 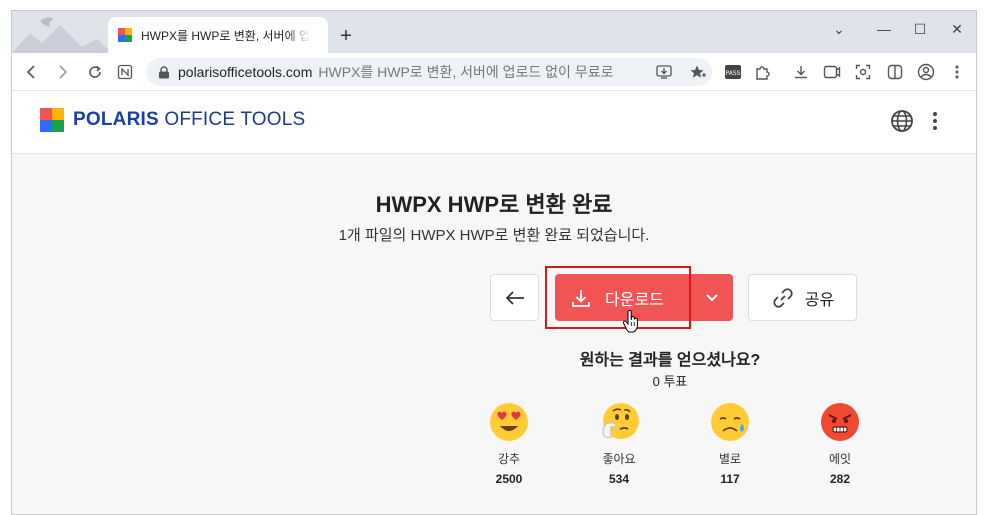 I want to click on tab-strip-decoration-icon, so click(x=62, y=35).